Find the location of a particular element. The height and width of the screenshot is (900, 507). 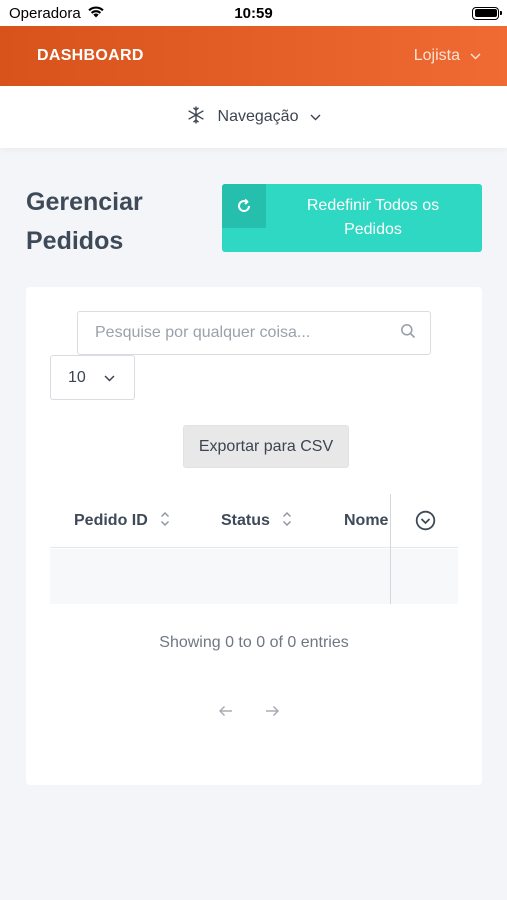

status-bar: Operadora 10:59 is located at coordinates (253, 13).